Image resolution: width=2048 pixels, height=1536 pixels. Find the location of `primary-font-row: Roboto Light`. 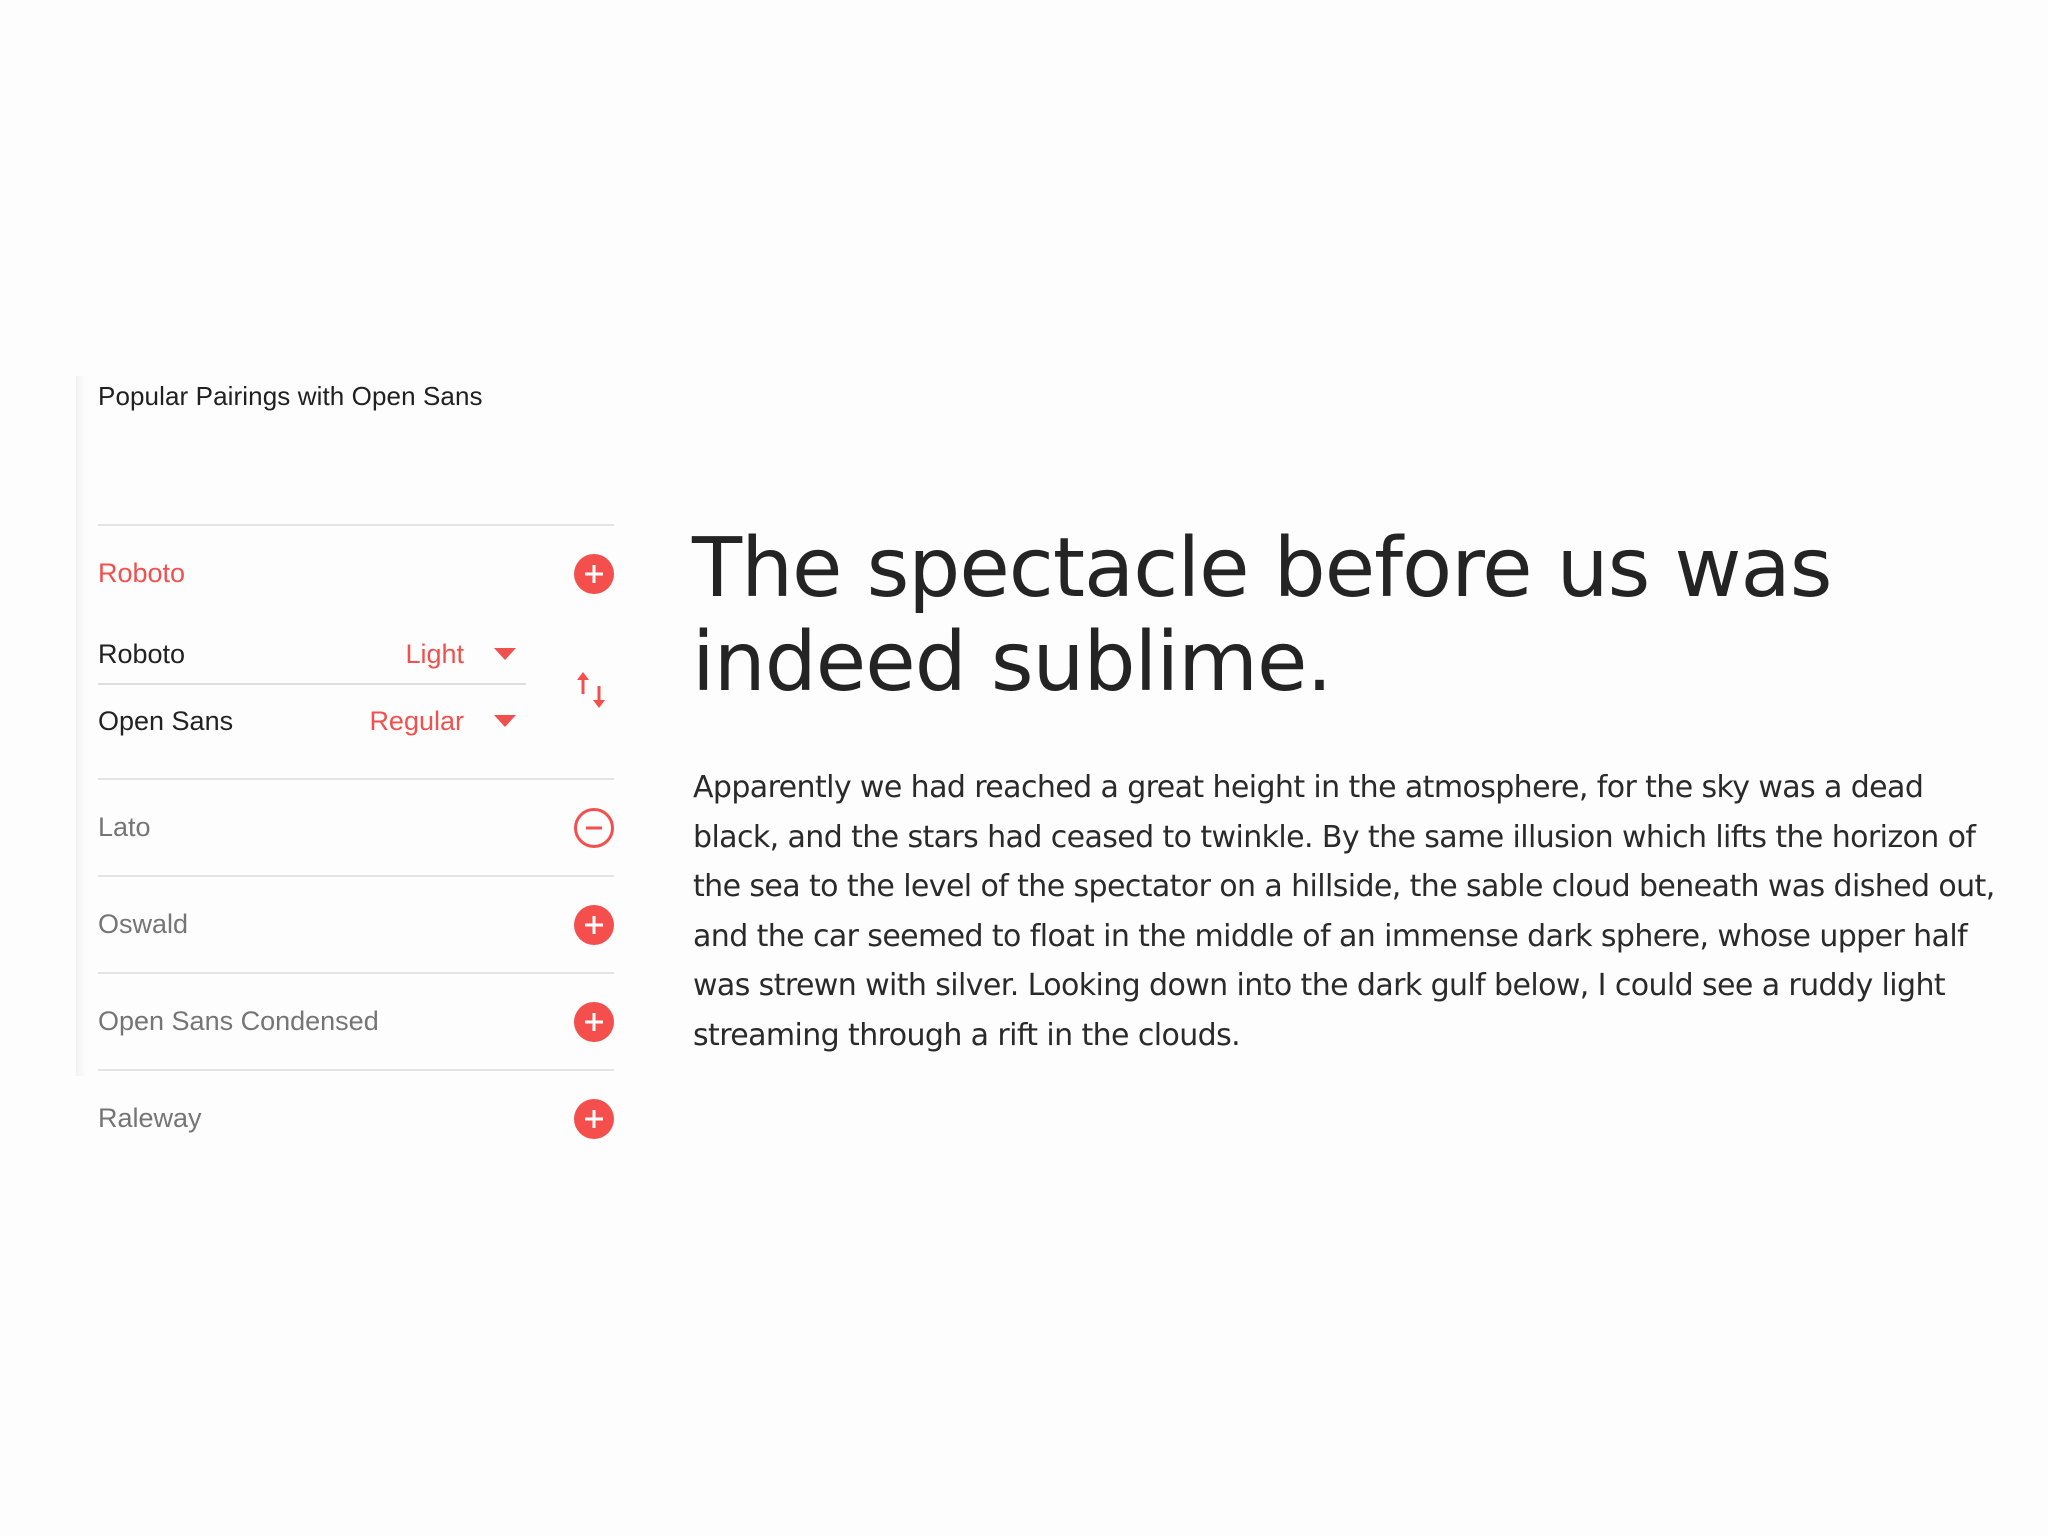

primary-font-row: Roboto Light is located at coordinates (312, 654).